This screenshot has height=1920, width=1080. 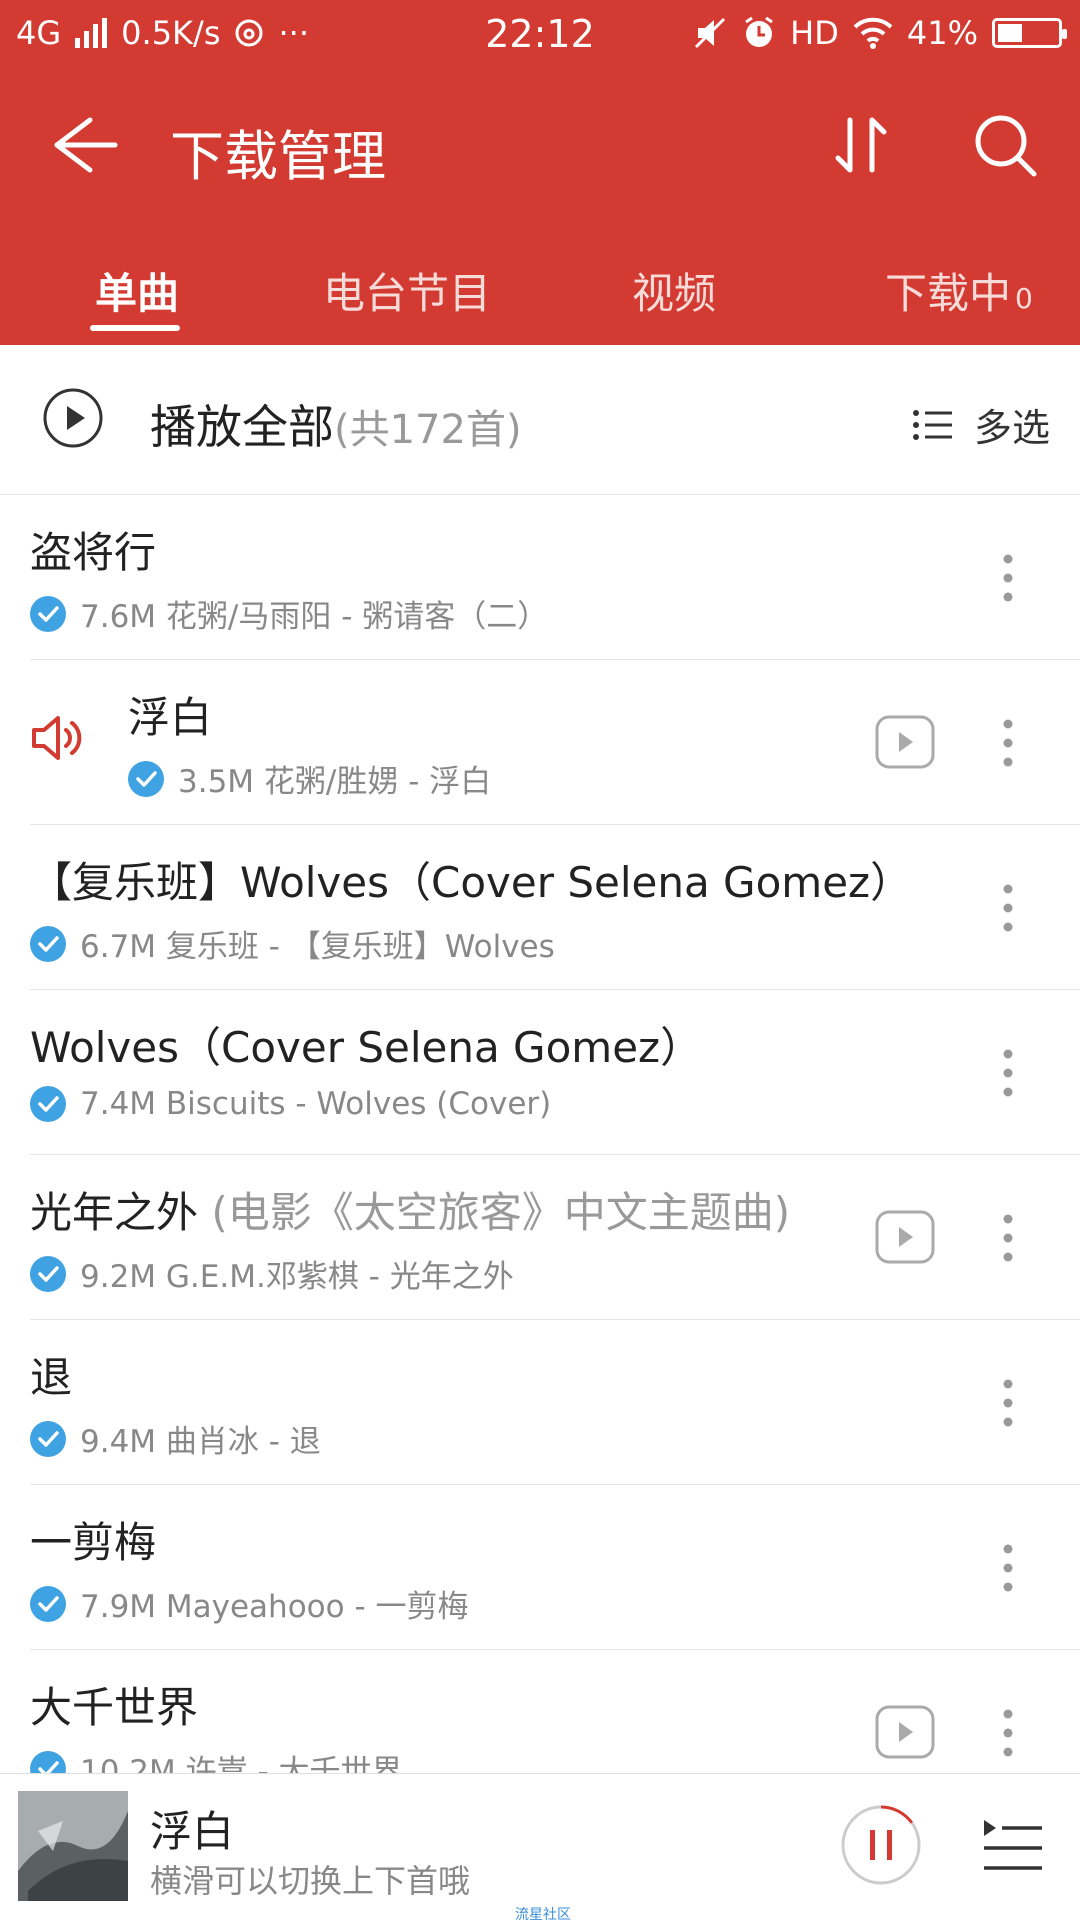 What do you see at coordinates (137, 293) in the screenshot?
I see `tab-label: 单曲` at bounding box center [137, 293].